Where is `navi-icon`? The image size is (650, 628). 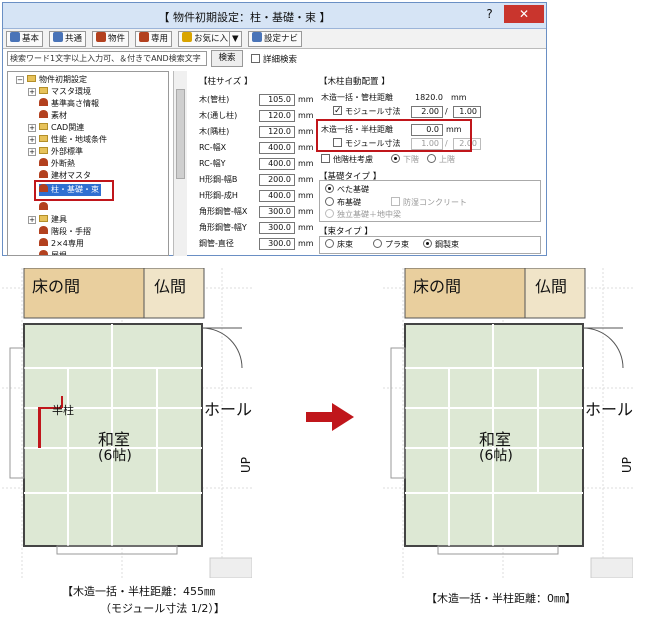
navi-icon is located at coordinates (257, 37).